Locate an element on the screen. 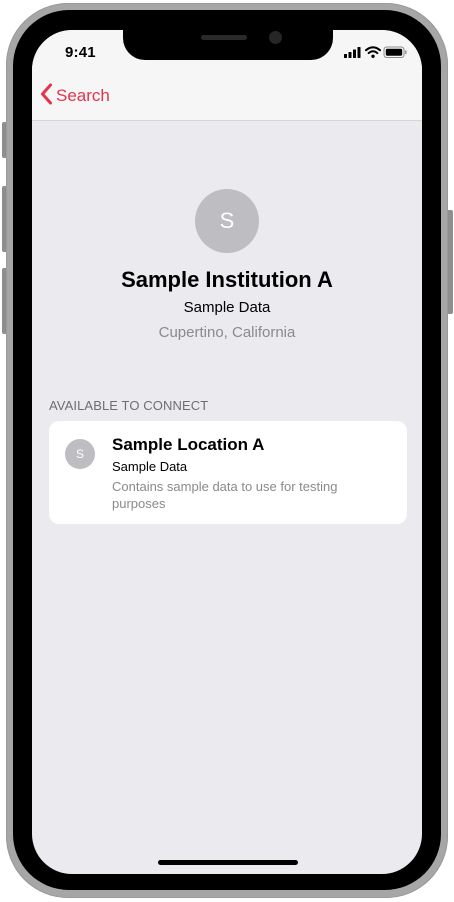 This screenshot has width=454, height=902. institution-source: Sample Data is located at coordinates (227, 307).